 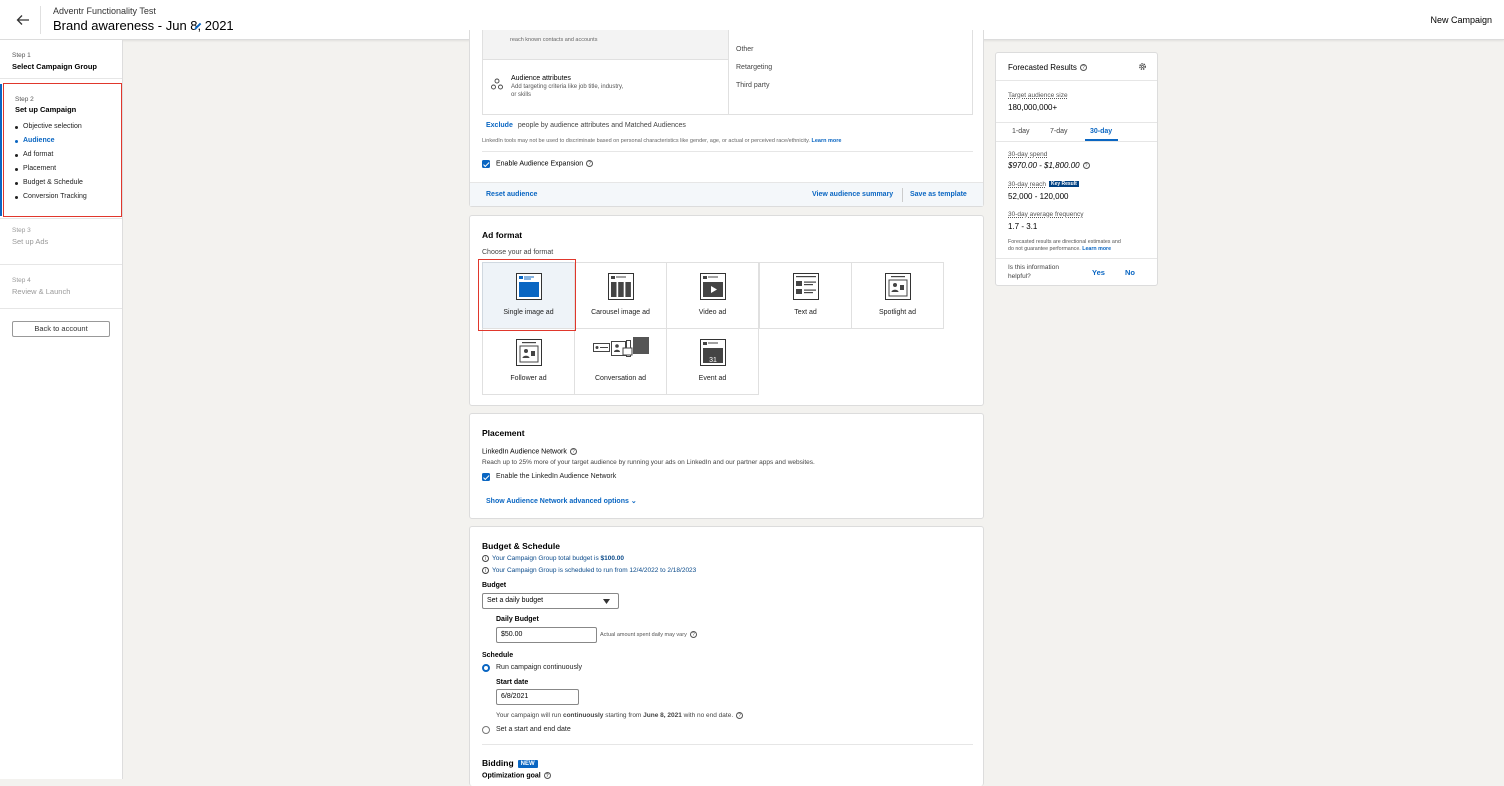 I want to click on tab-7-day: 7-day, so click(x=1059, y=131).